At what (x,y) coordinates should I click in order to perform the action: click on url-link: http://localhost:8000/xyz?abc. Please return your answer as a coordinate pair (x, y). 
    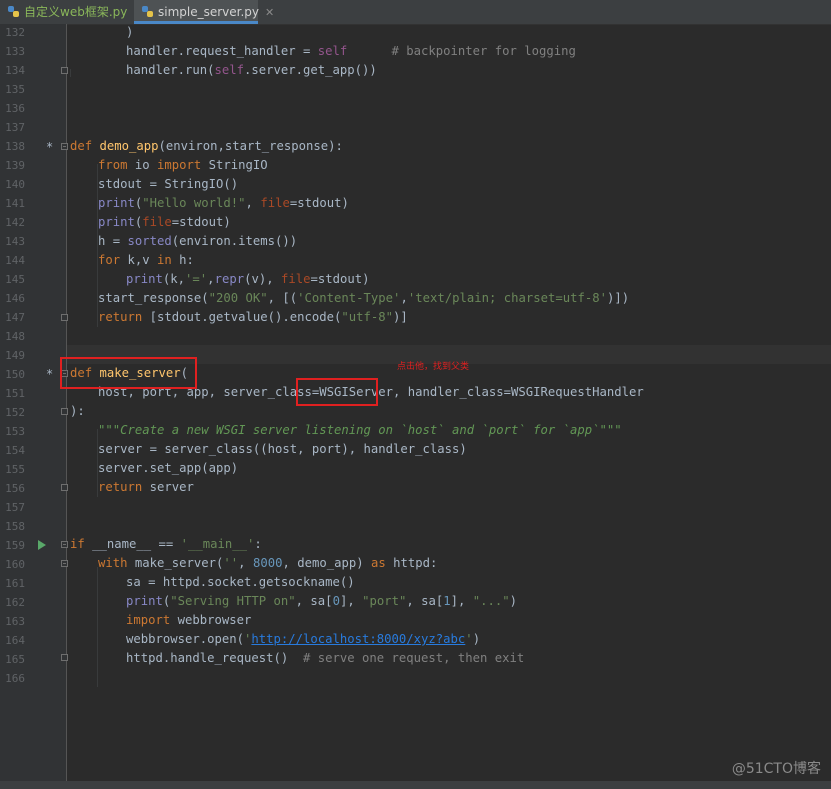
    Looking at the image, I should click on (358, 639).